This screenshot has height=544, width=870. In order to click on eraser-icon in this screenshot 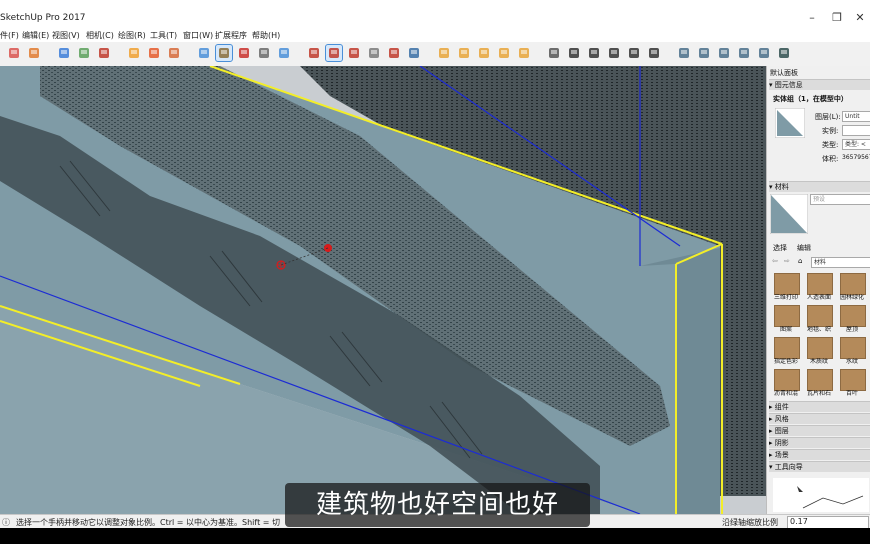, I will do `click(64, 53)`.